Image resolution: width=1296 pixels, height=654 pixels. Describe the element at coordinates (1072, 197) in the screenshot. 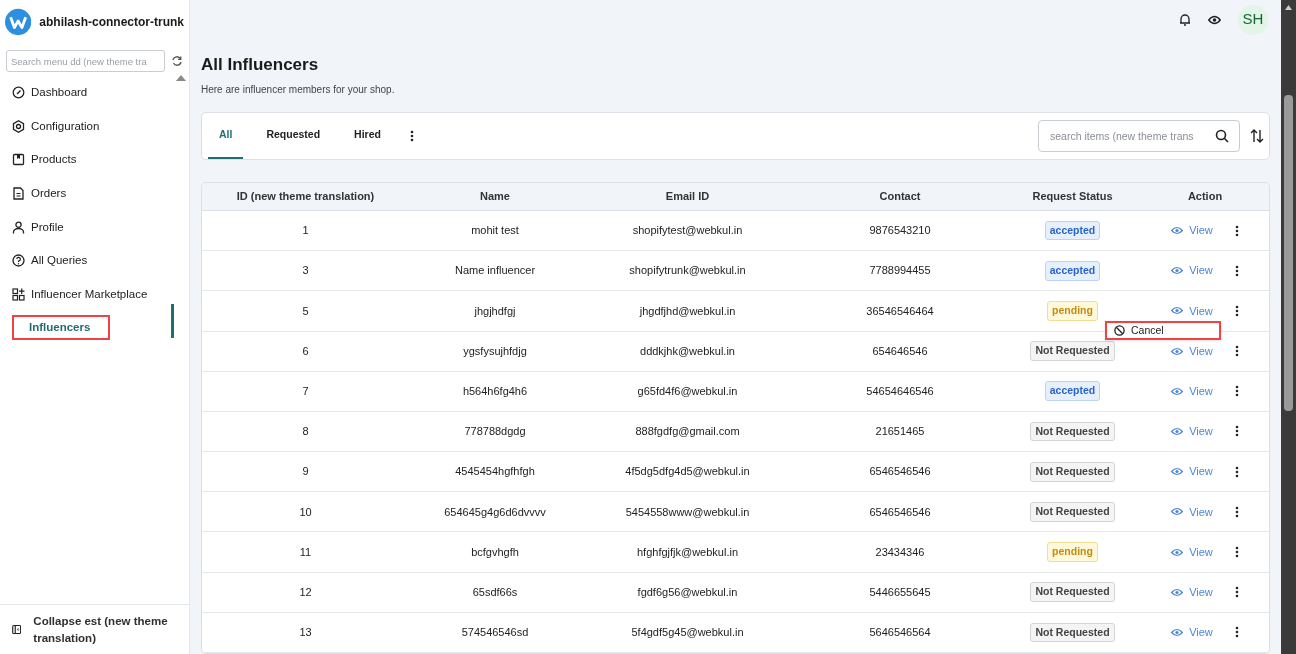

I see `column-header: Request Status` at that location.